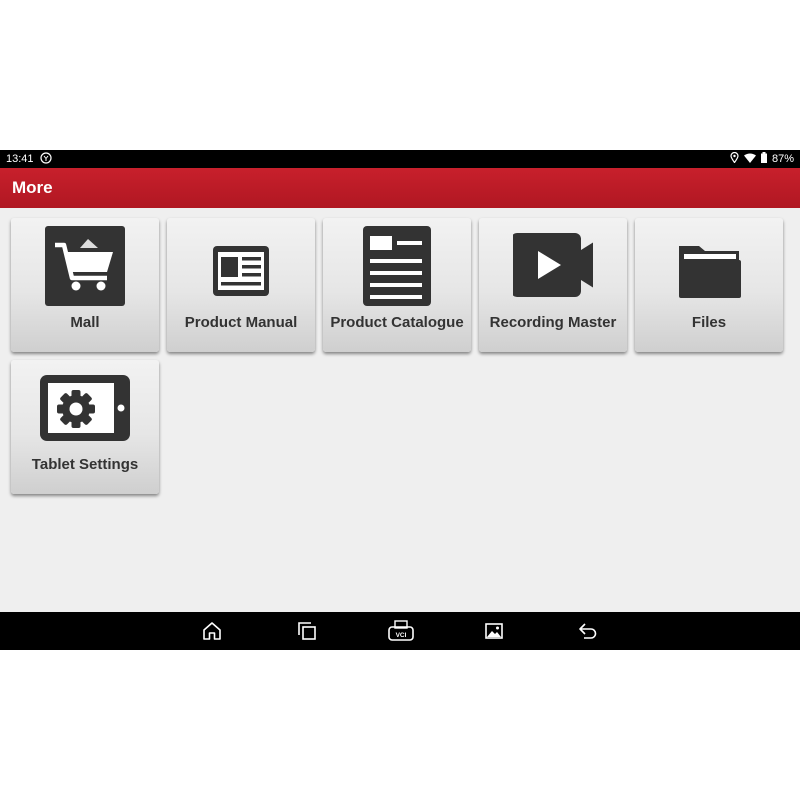 This screenshot has width=800, height=800. I want to click on wifi-icon, so click(749, 159).